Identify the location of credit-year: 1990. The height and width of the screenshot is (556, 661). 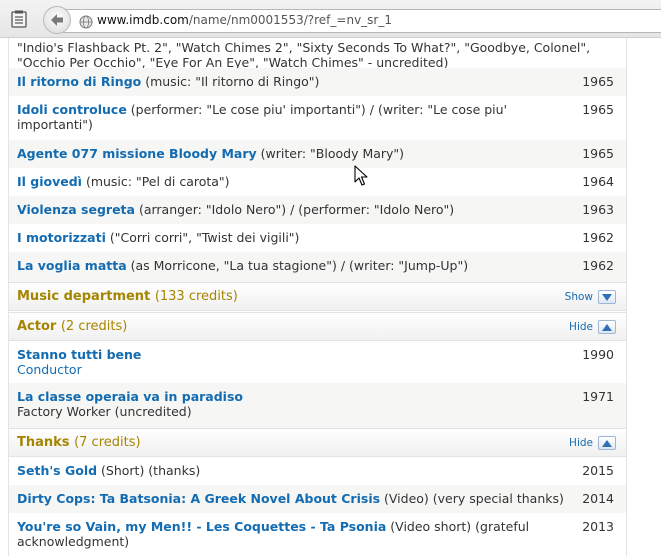
(598, 354).